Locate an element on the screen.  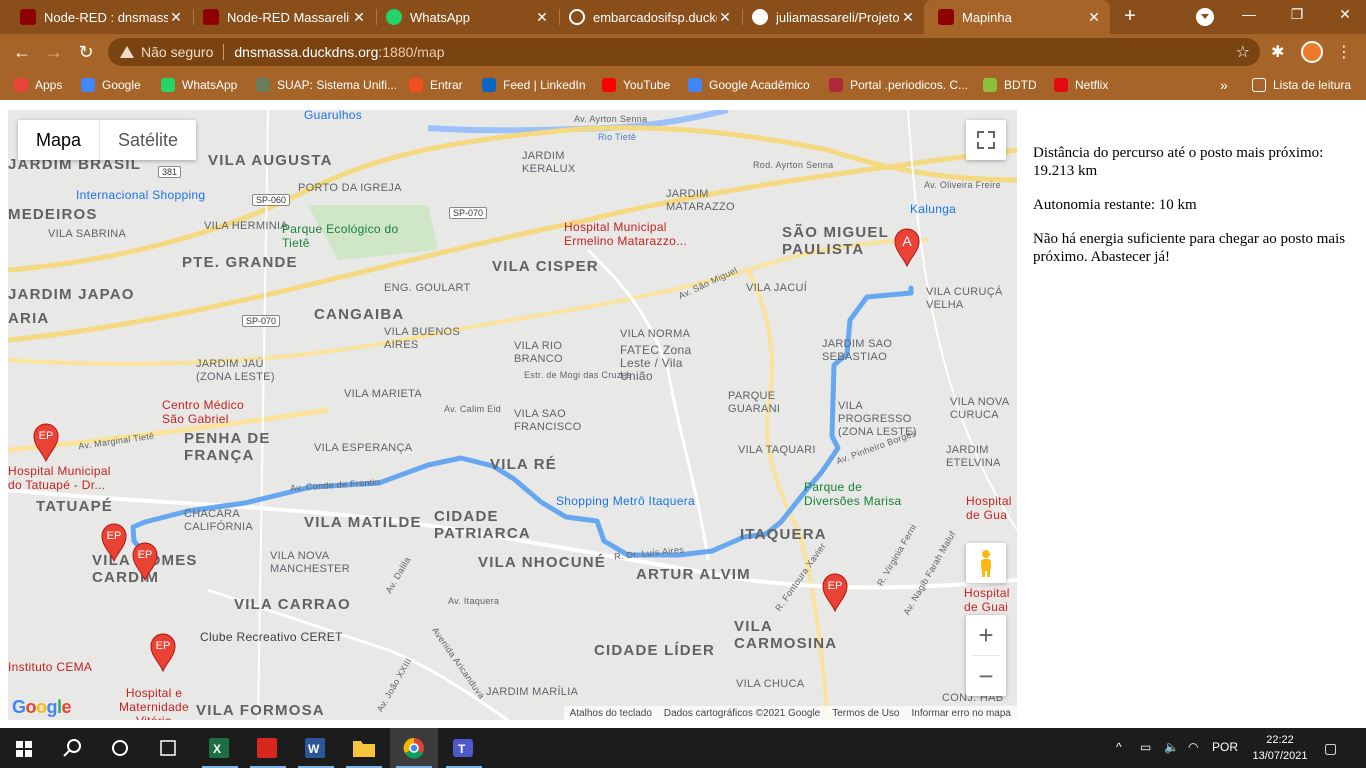
bookmark-youtube: YouTube is located at coordinates (636, 85).